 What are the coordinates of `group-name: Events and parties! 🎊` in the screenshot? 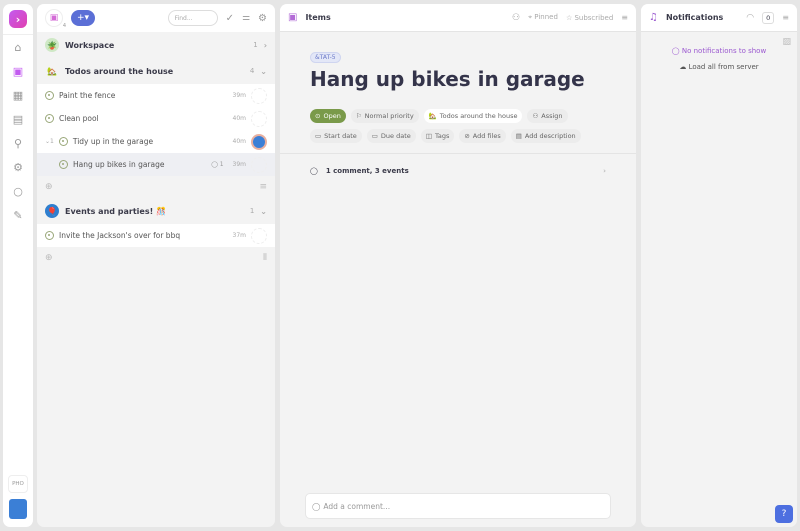 It's located at (115, 211).